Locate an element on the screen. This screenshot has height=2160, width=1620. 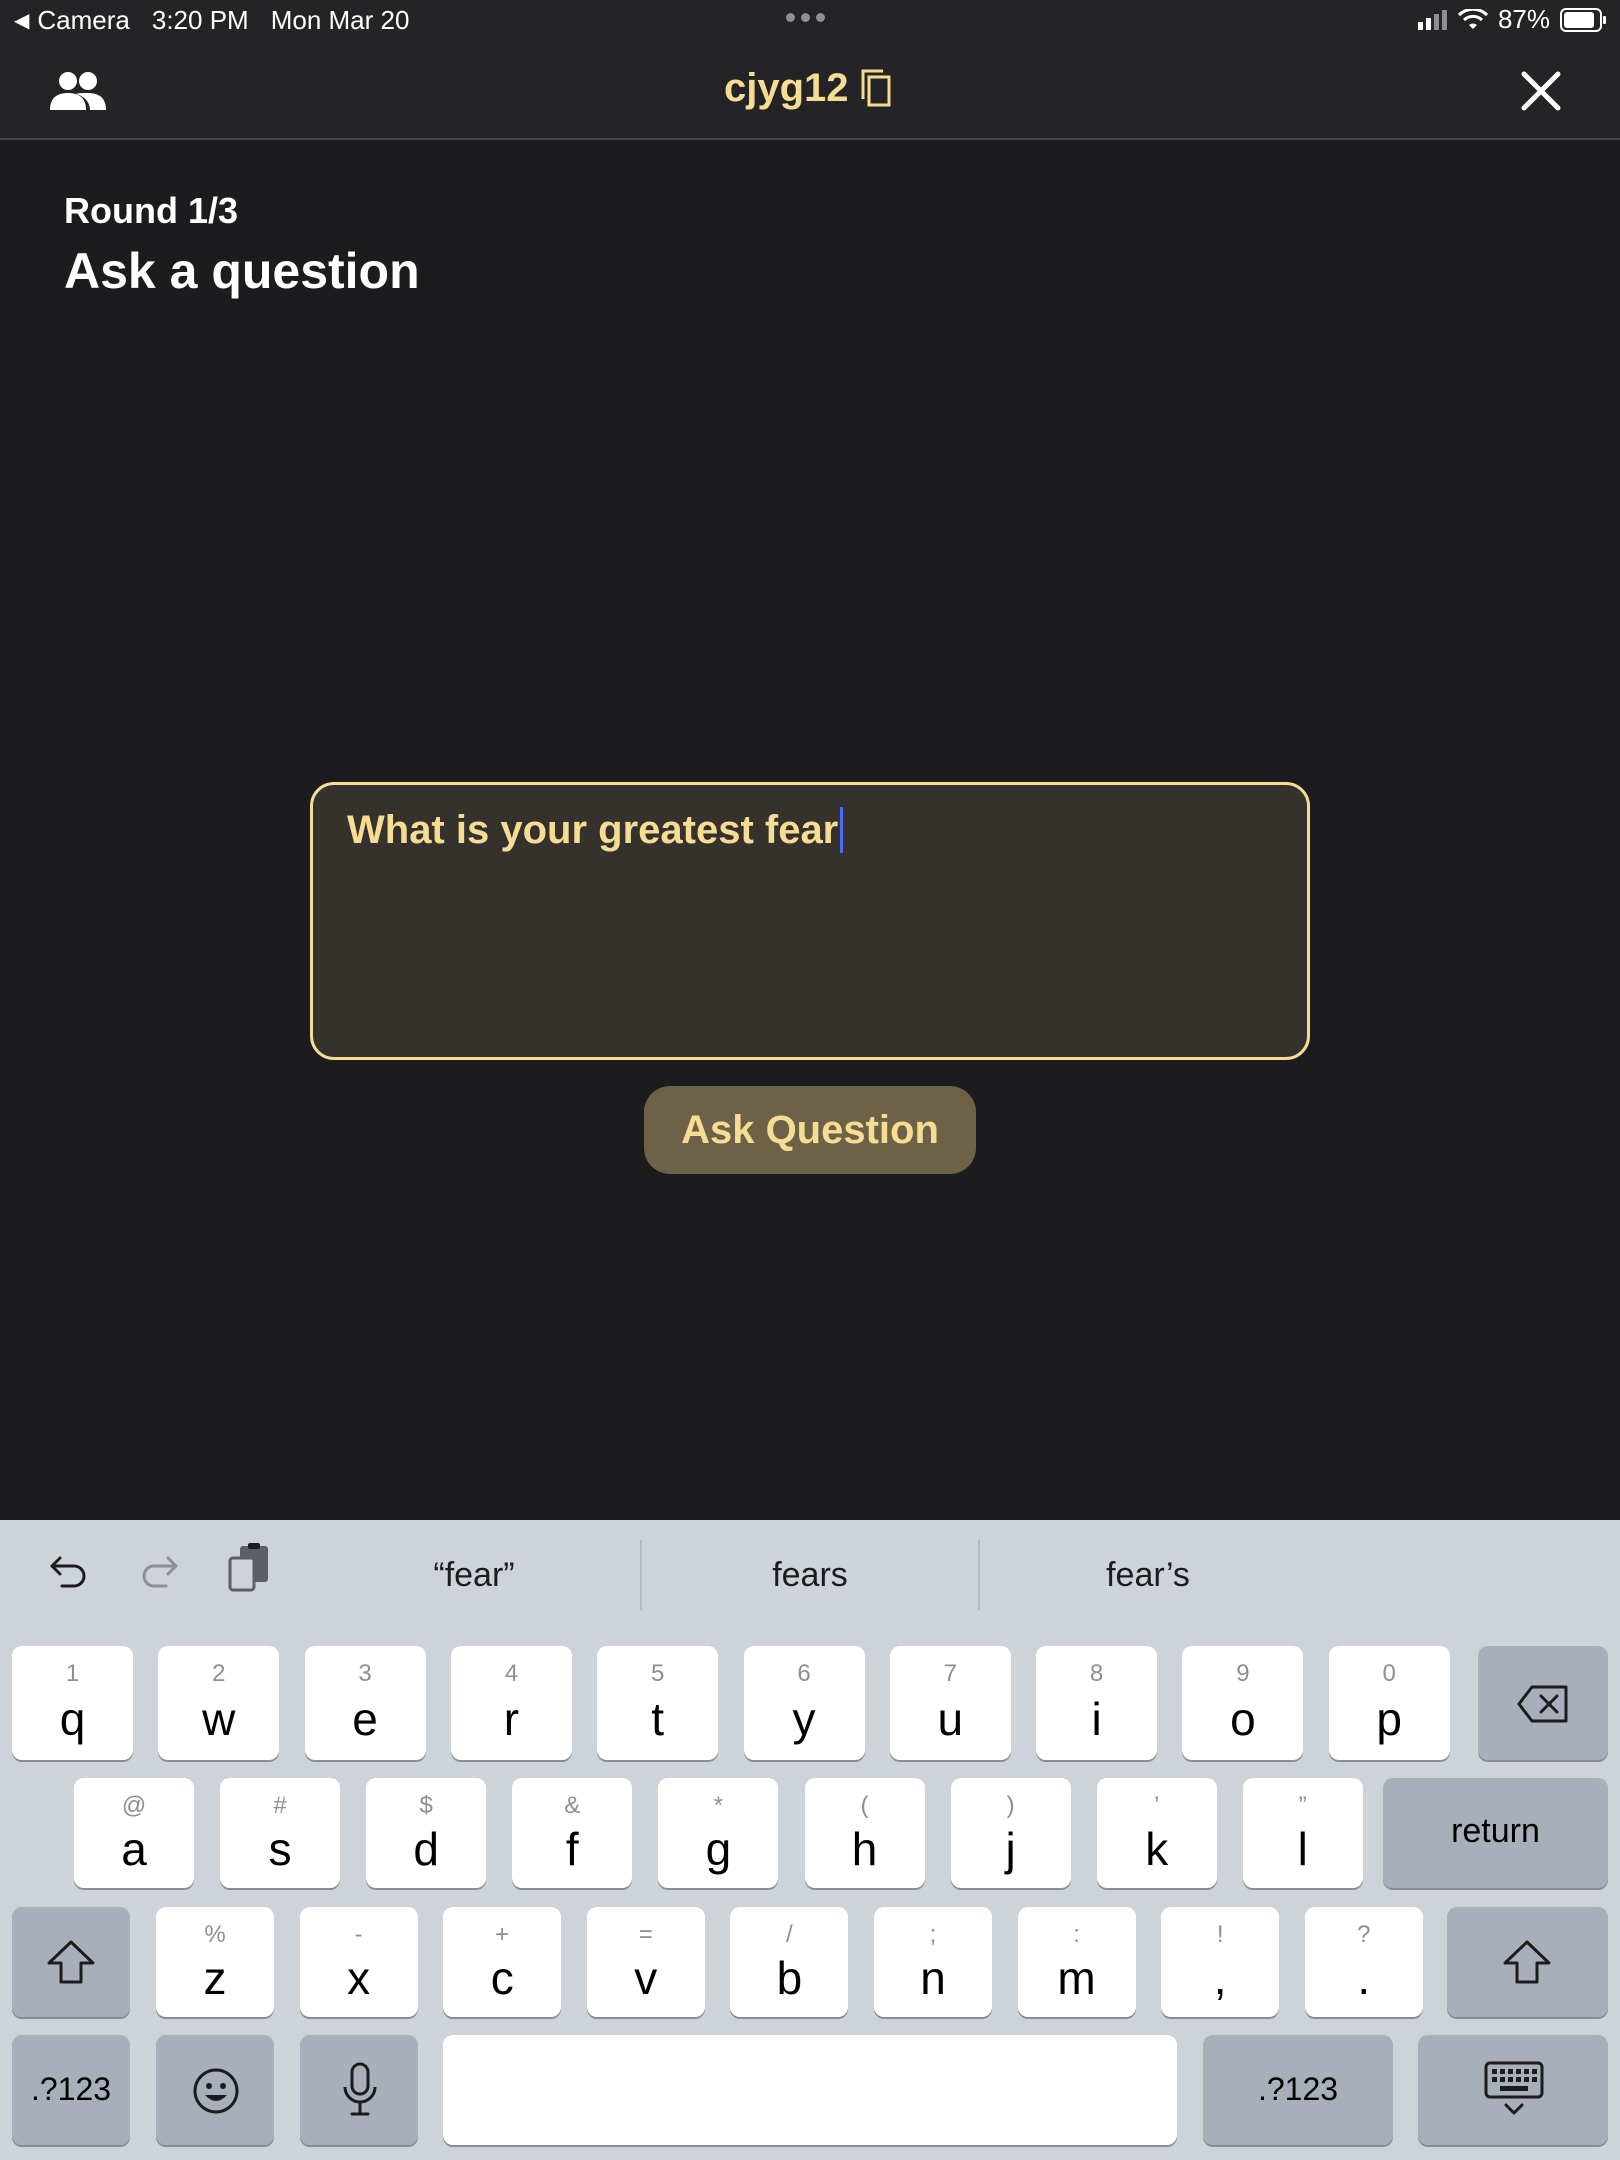
key-secondary-label: & is located at coordinates (572, 1805).